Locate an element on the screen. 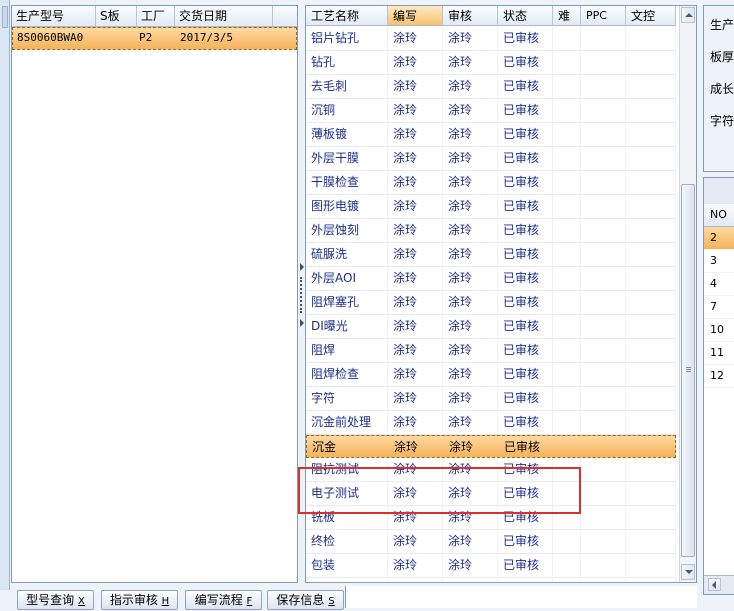 The image size is (734, 611). model-row-selected: 8S0060BWA0 P2 2017/3/5 is located at coordinates (154, 38).